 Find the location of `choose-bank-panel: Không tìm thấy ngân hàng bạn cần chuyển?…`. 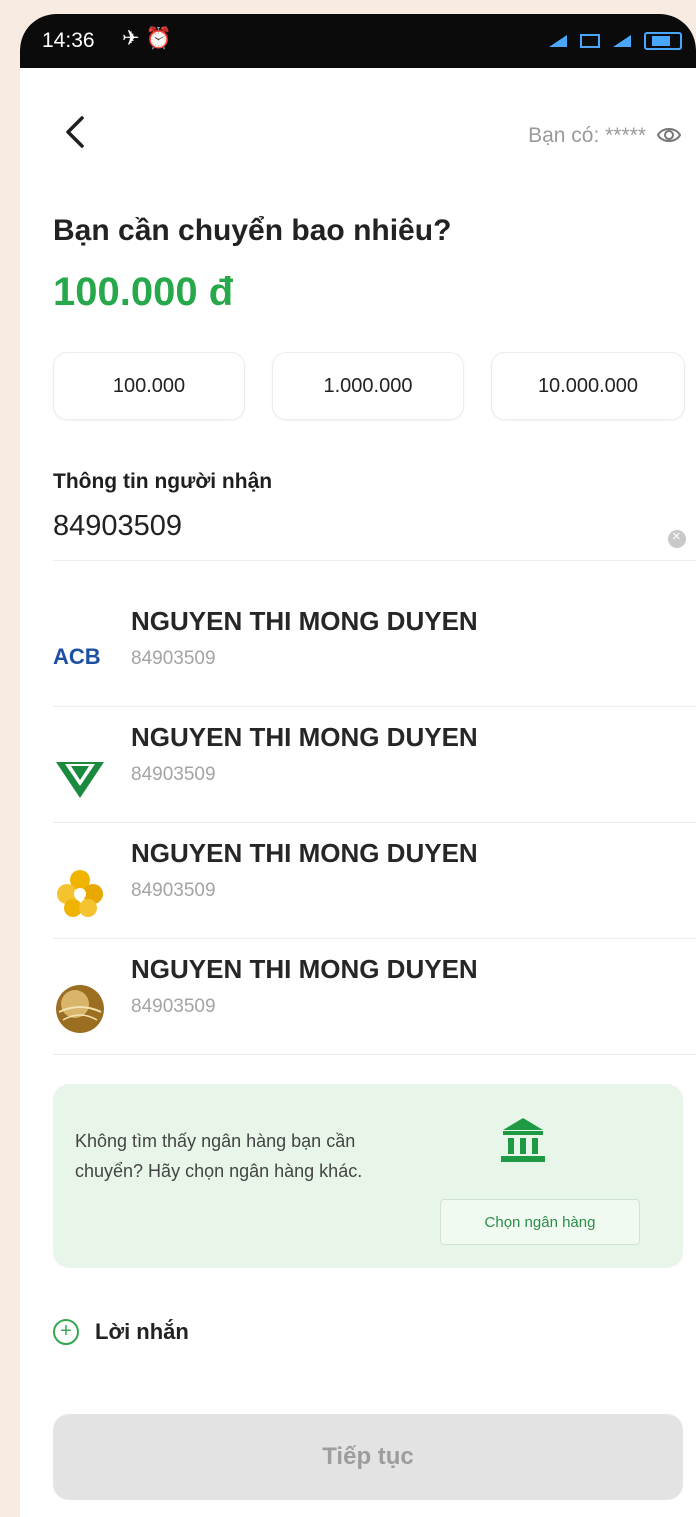

choose-bank-panel: Không tìm thấy ngân hàng bạn cần chuyển?… is located at coordinates (368, 1176).